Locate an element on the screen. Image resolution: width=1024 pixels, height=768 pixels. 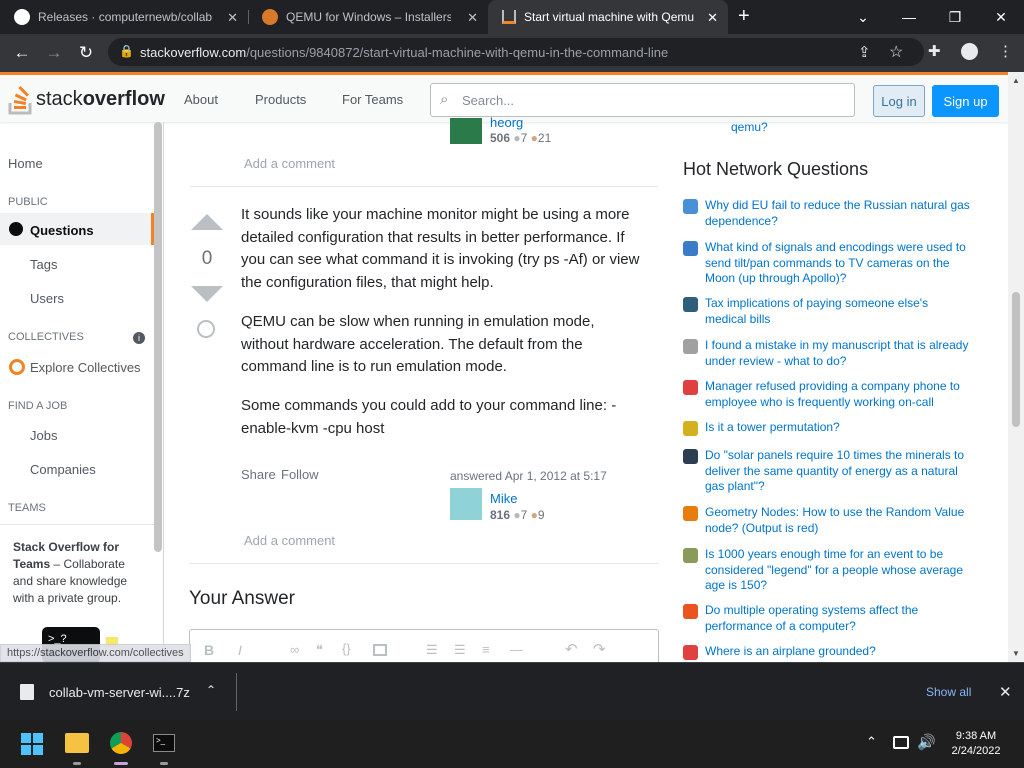
history-icon is located at coordinates (206, 329).